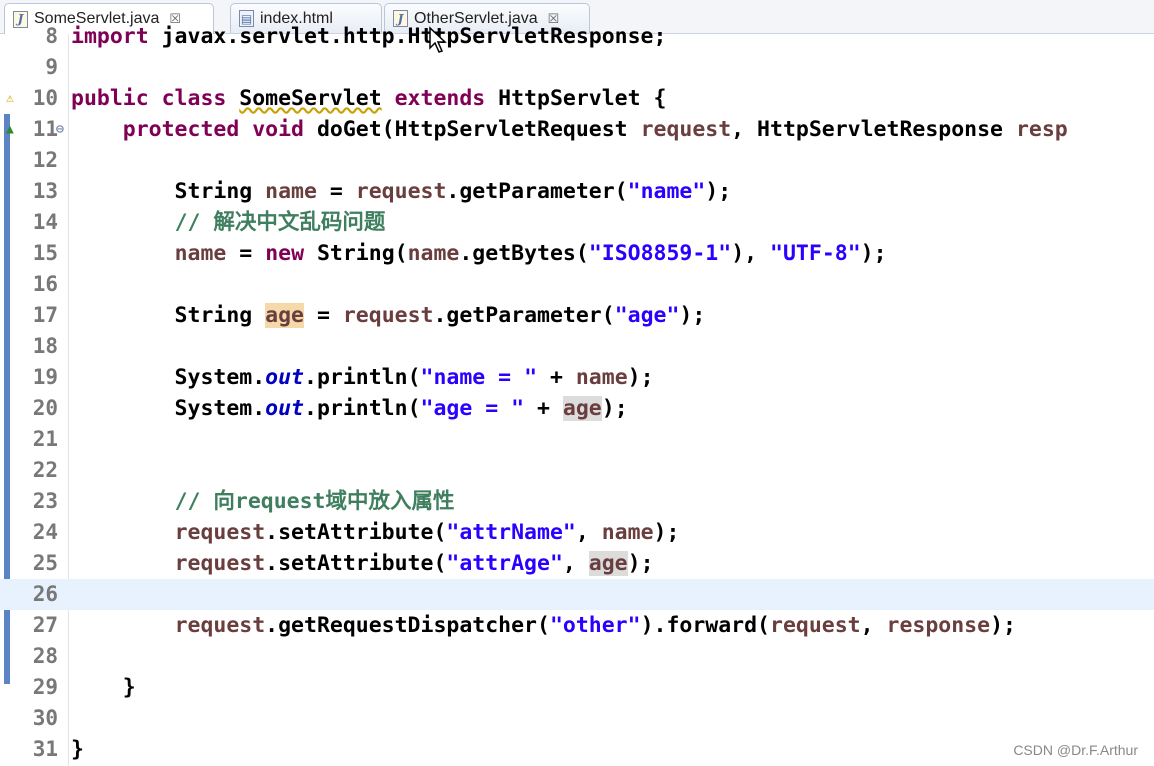 This screenshot has width=1154, height=766. I want to click on code-token: "ISO8859-1", so click(660, 253).